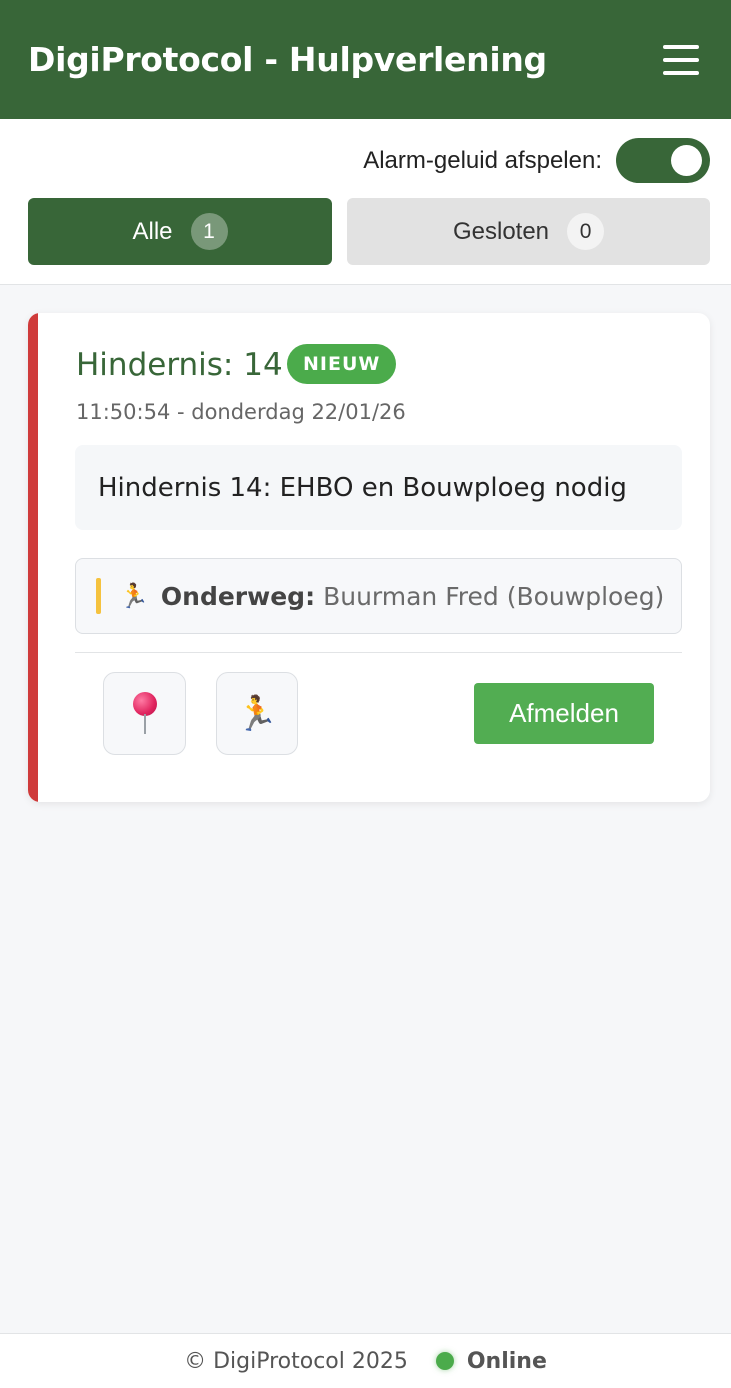 The height and width of the screenshot is (1388, 731). I want to click on alarm-setting: Alarm-geluid afspelen:, so click(536, 160).